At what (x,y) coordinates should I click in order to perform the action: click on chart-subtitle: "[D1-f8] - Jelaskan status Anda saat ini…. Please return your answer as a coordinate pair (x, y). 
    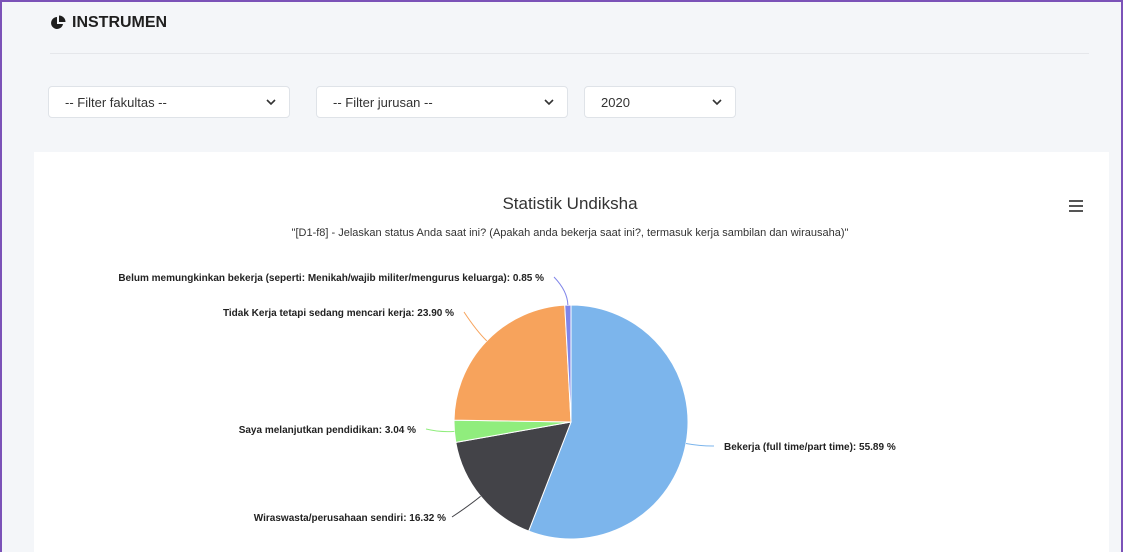
    Looking at the image, I should click on (570, 233).